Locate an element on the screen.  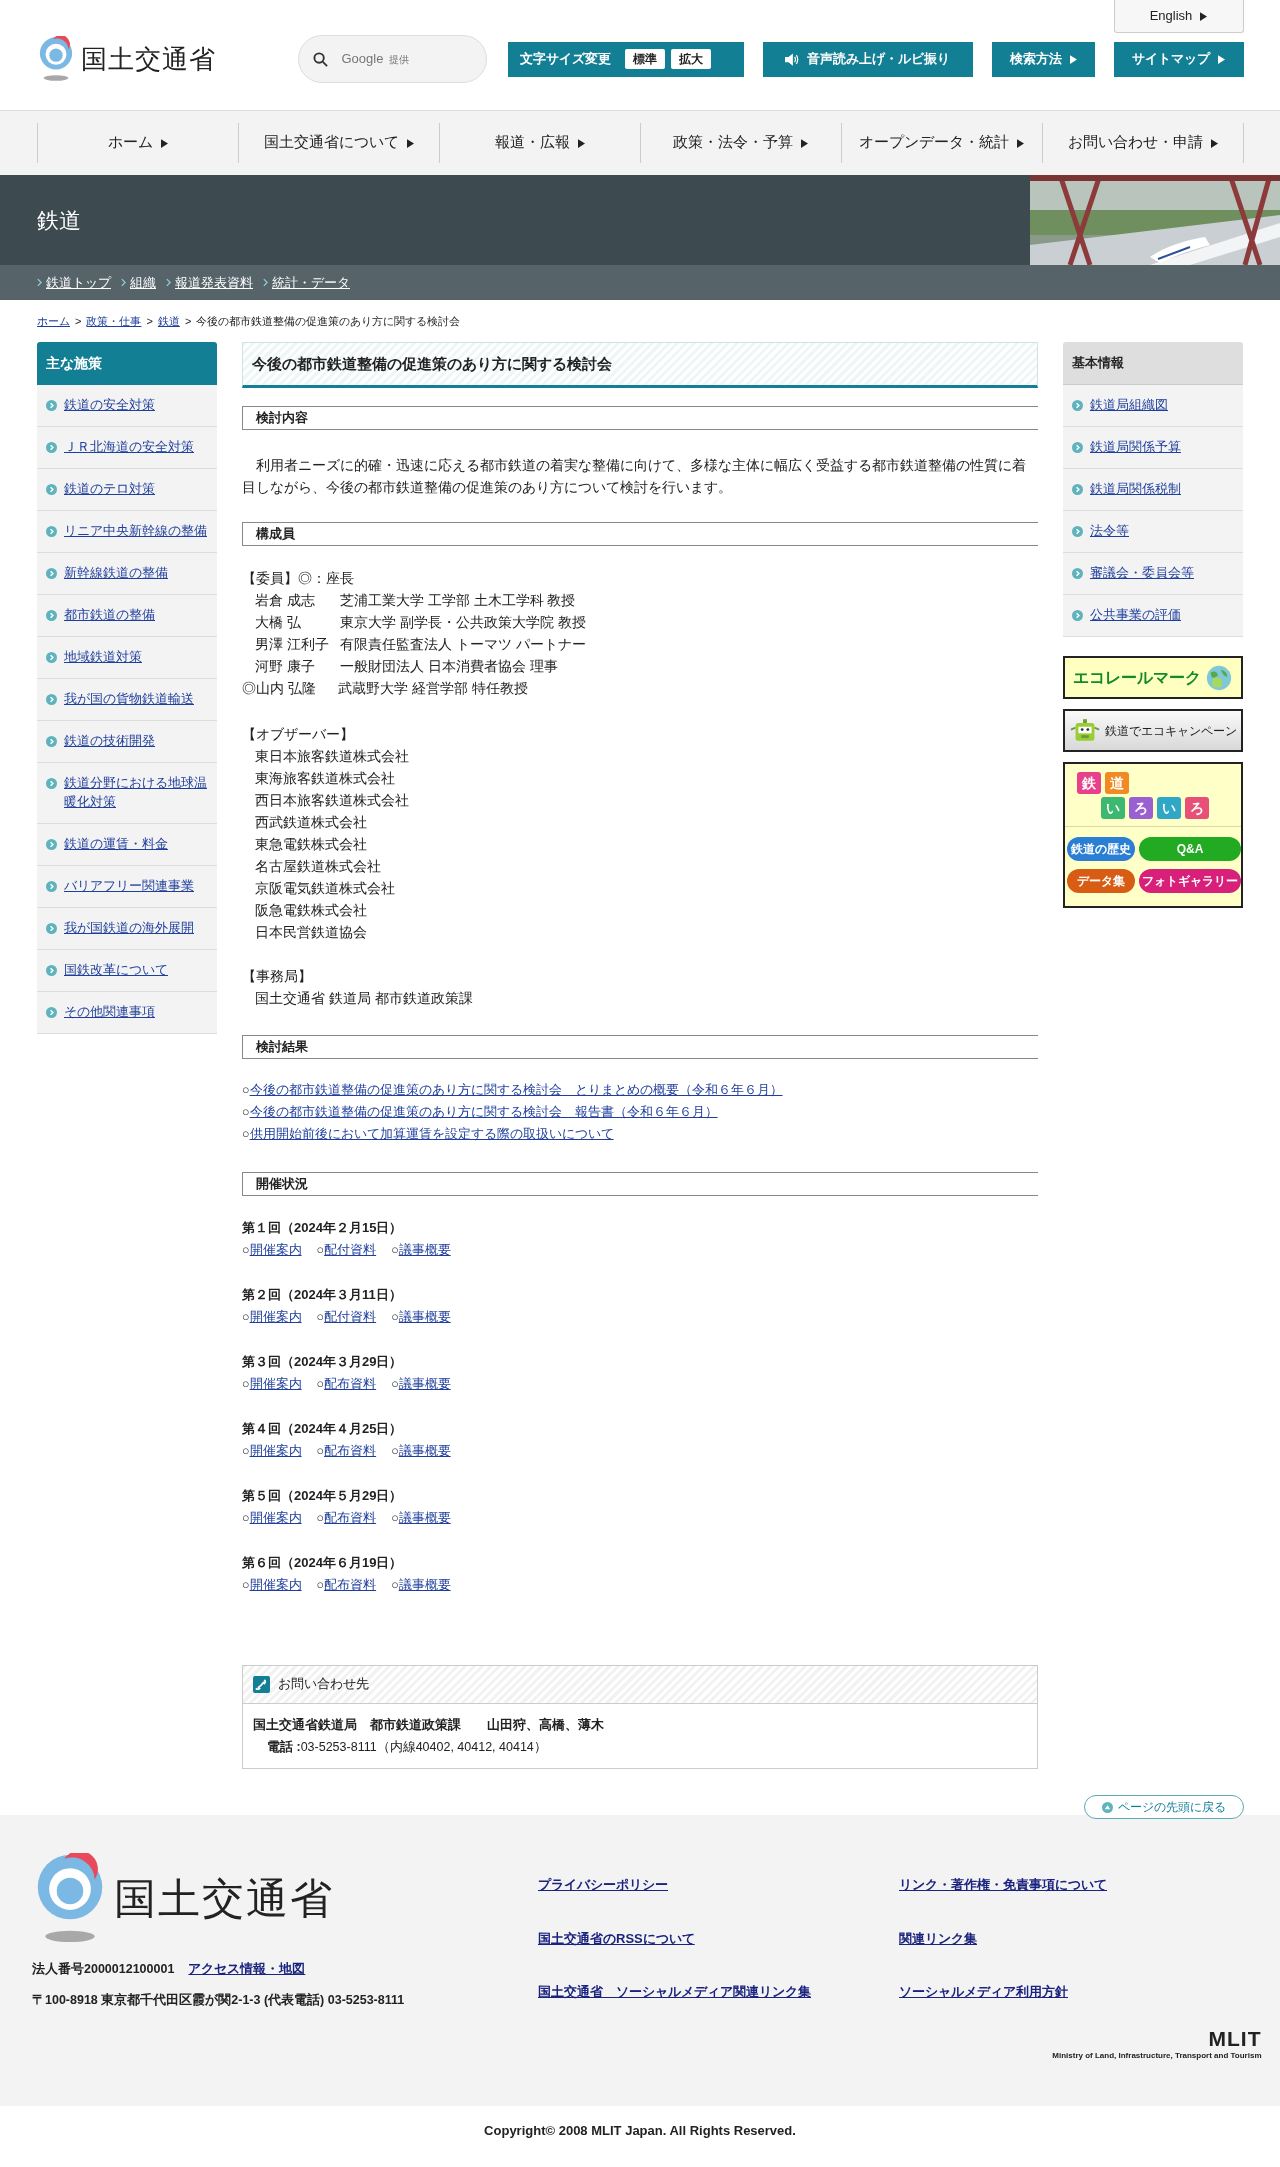
section-heading: 検討内容 is located at coordinates (640, 418).